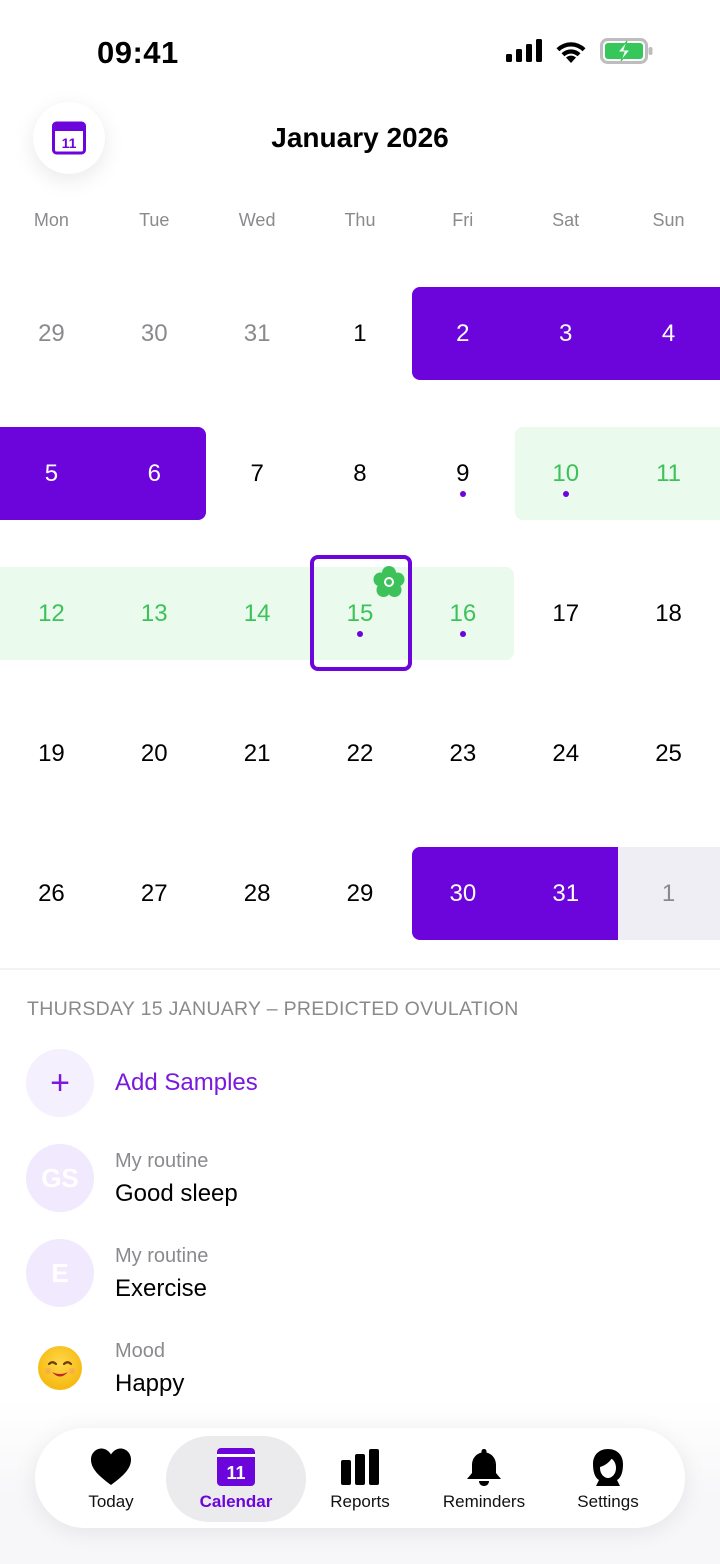 The height and width of the screenshot is (1564, 720). I want to click on calendar-day-period: 4, so click(668, 334).